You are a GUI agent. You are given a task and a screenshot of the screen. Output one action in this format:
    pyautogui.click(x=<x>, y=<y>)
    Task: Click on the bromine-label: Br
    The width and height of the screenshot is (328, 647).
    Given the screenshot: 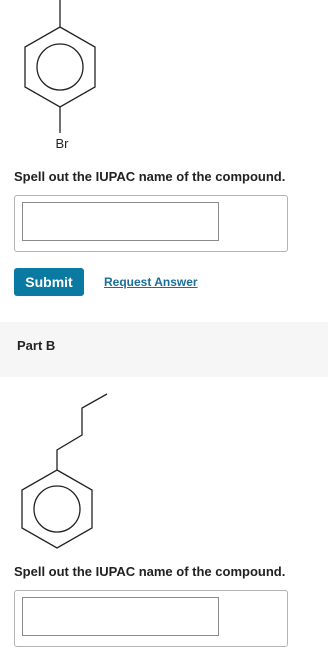 What is the action you would take?
    pyautogui.click(x=63, y=143)
    